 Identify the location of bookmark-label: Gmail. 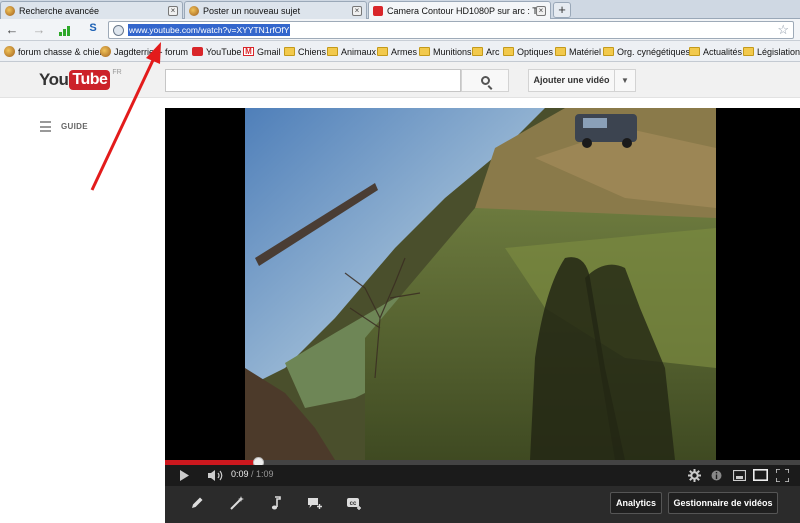
(269, 51).